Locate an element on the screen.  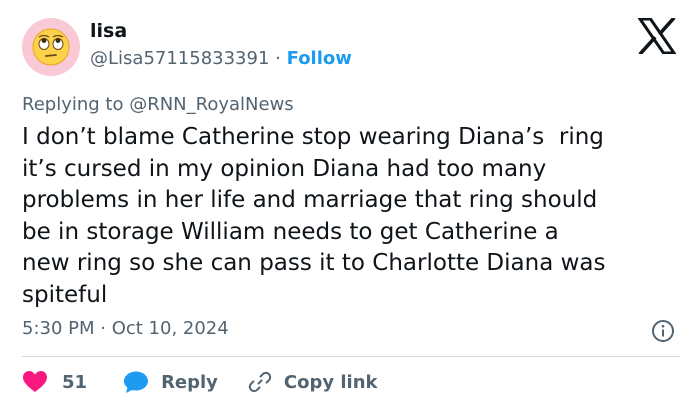
reply-label: Reply is located at coordinates (189, 382).